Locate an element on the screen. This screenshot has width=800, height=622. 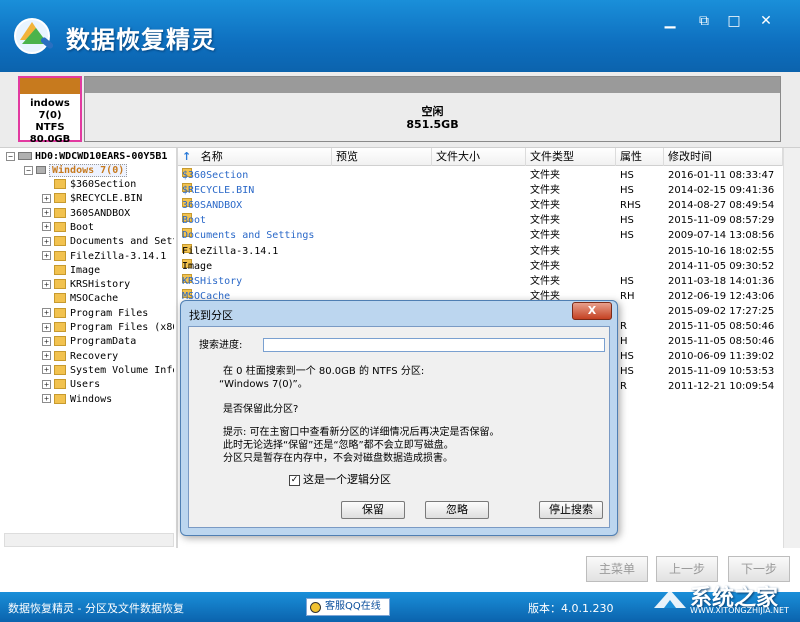
disk-label: HD0:WDCWD10EARS-00Y5B1 is located at coordinates (101, 156).